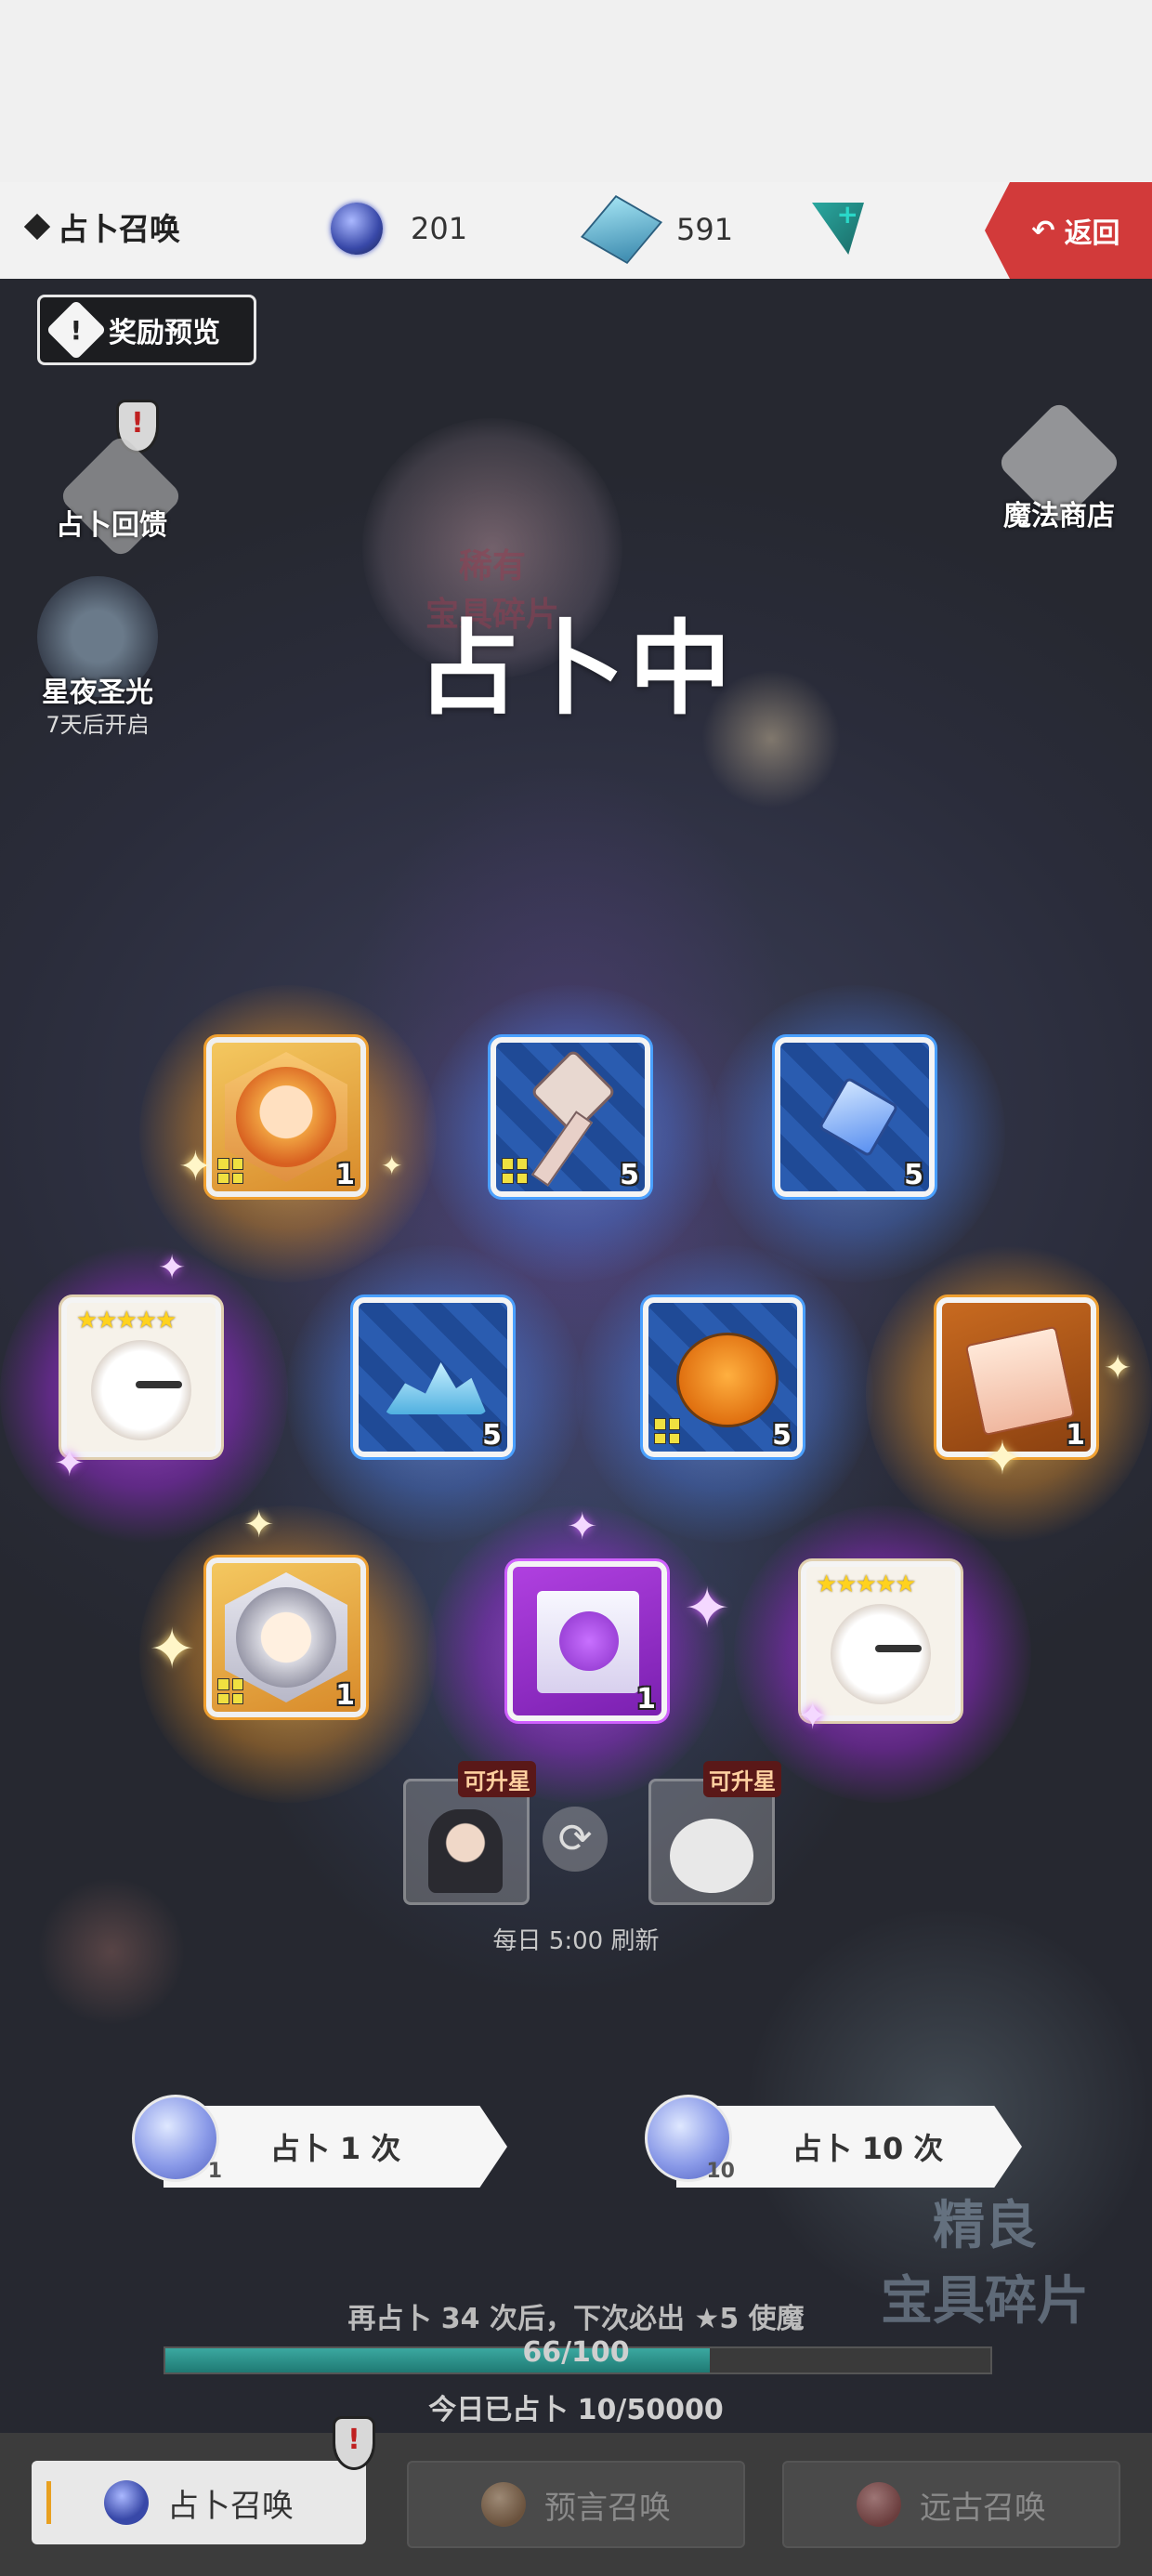 The width and height of the screenshot is (1152, 2576). I want to click on gem-icon, so click(621, 229).